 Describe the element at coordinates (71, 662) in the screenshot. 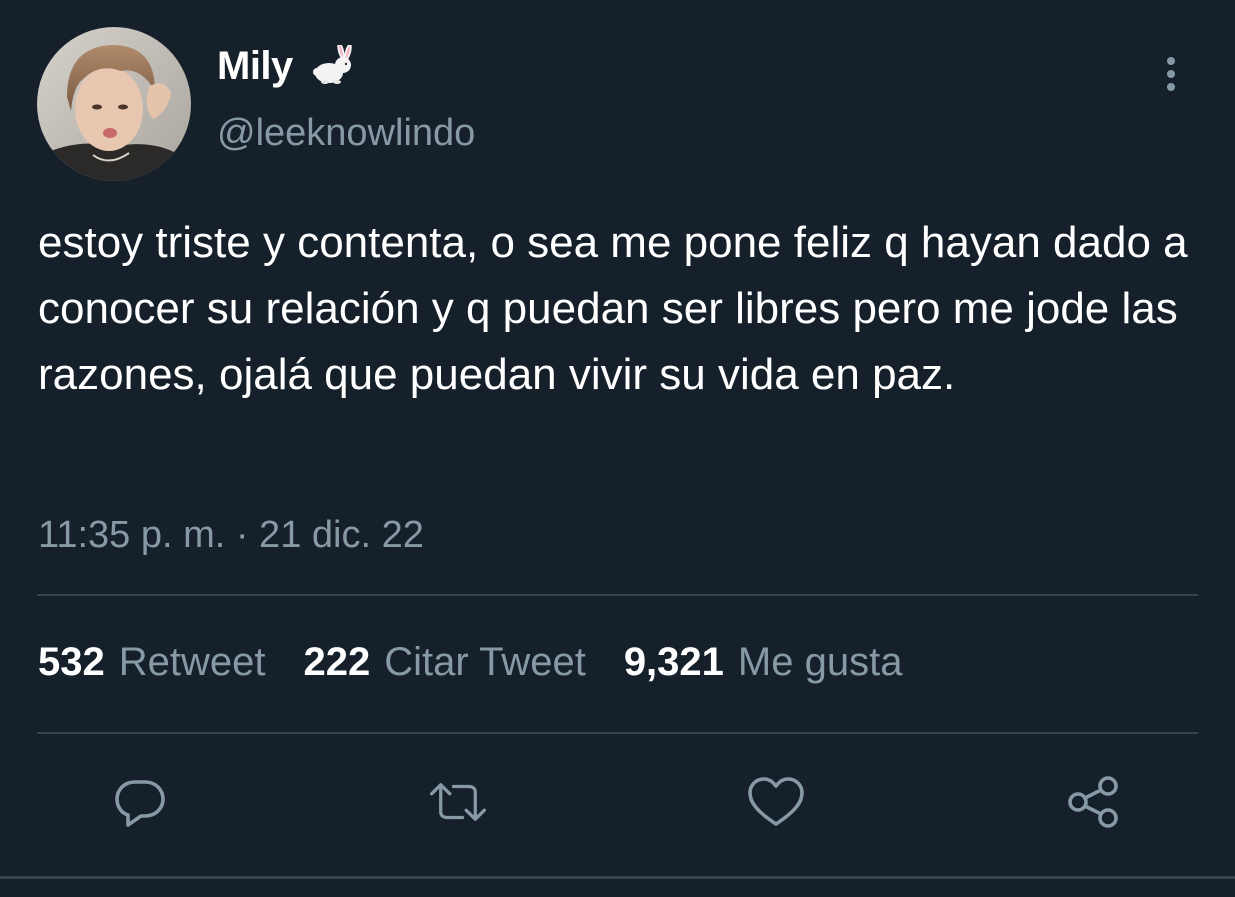

I see `retweet-count: 532` at that location.